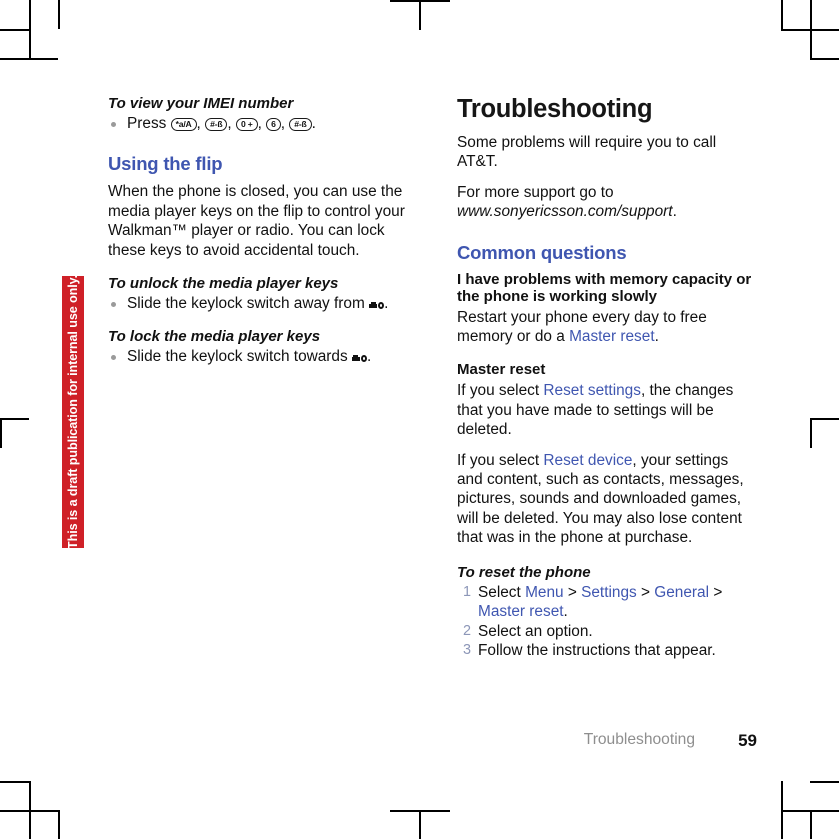 The image size is (839, 839). Describe the element at coordinates (811, 433) in the screenshot. I see `crop-mark-right-middle-v` at that location.